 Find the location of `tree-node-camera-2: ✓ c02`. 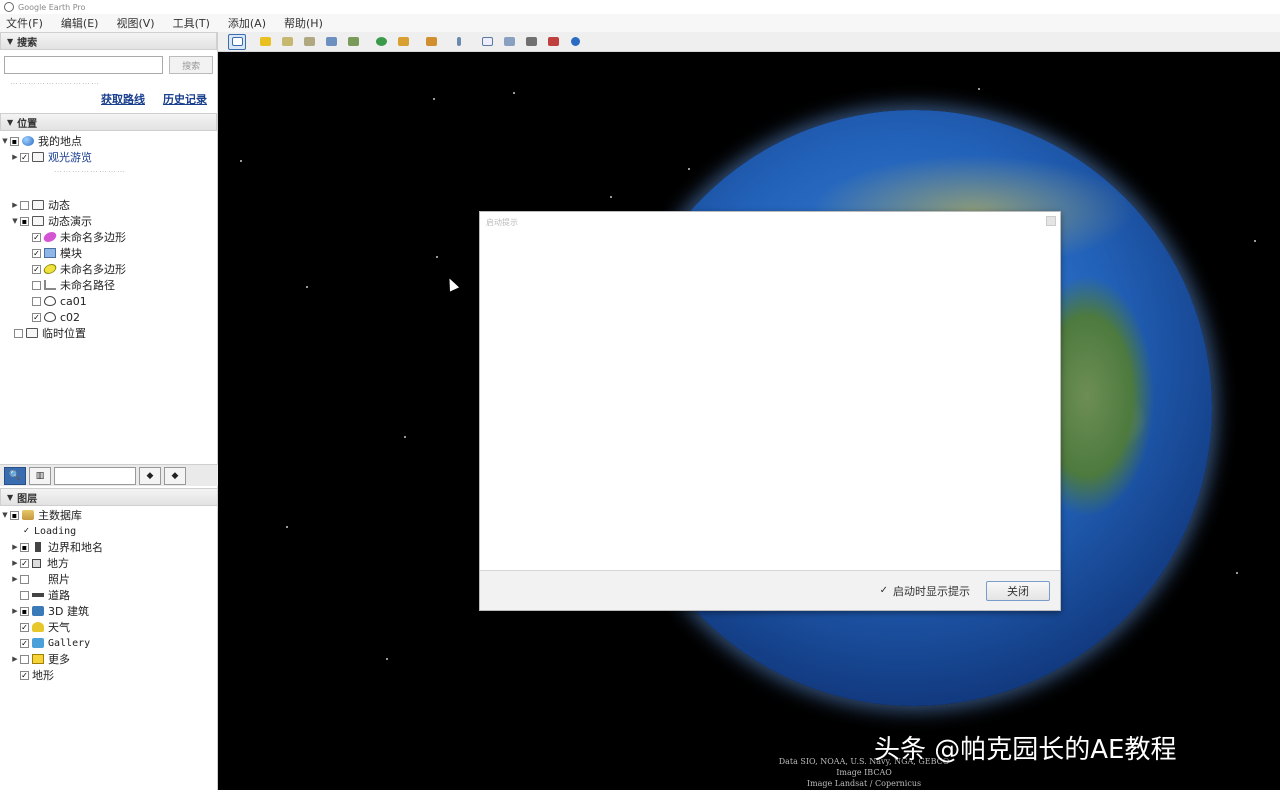

tree-node-camera-2: ✓ c02 is located at coordinates (108, 317).